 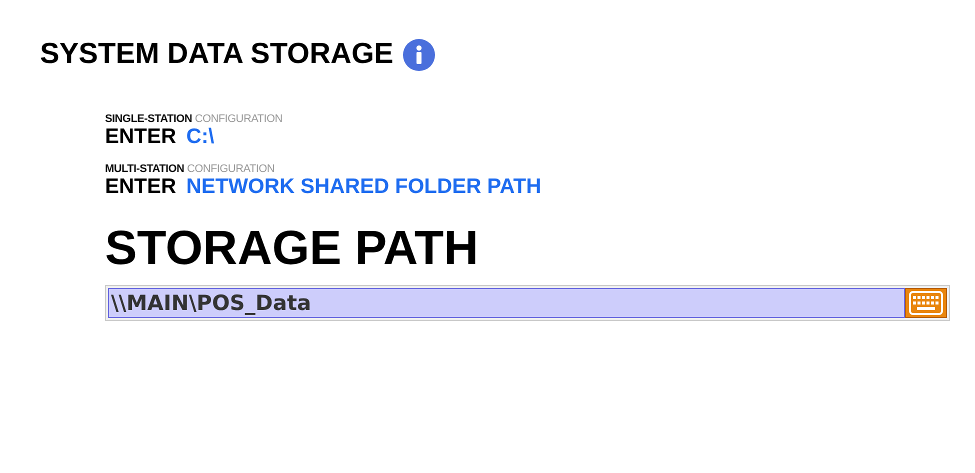 I want to click on info-icon, so click(x=419, y=54).